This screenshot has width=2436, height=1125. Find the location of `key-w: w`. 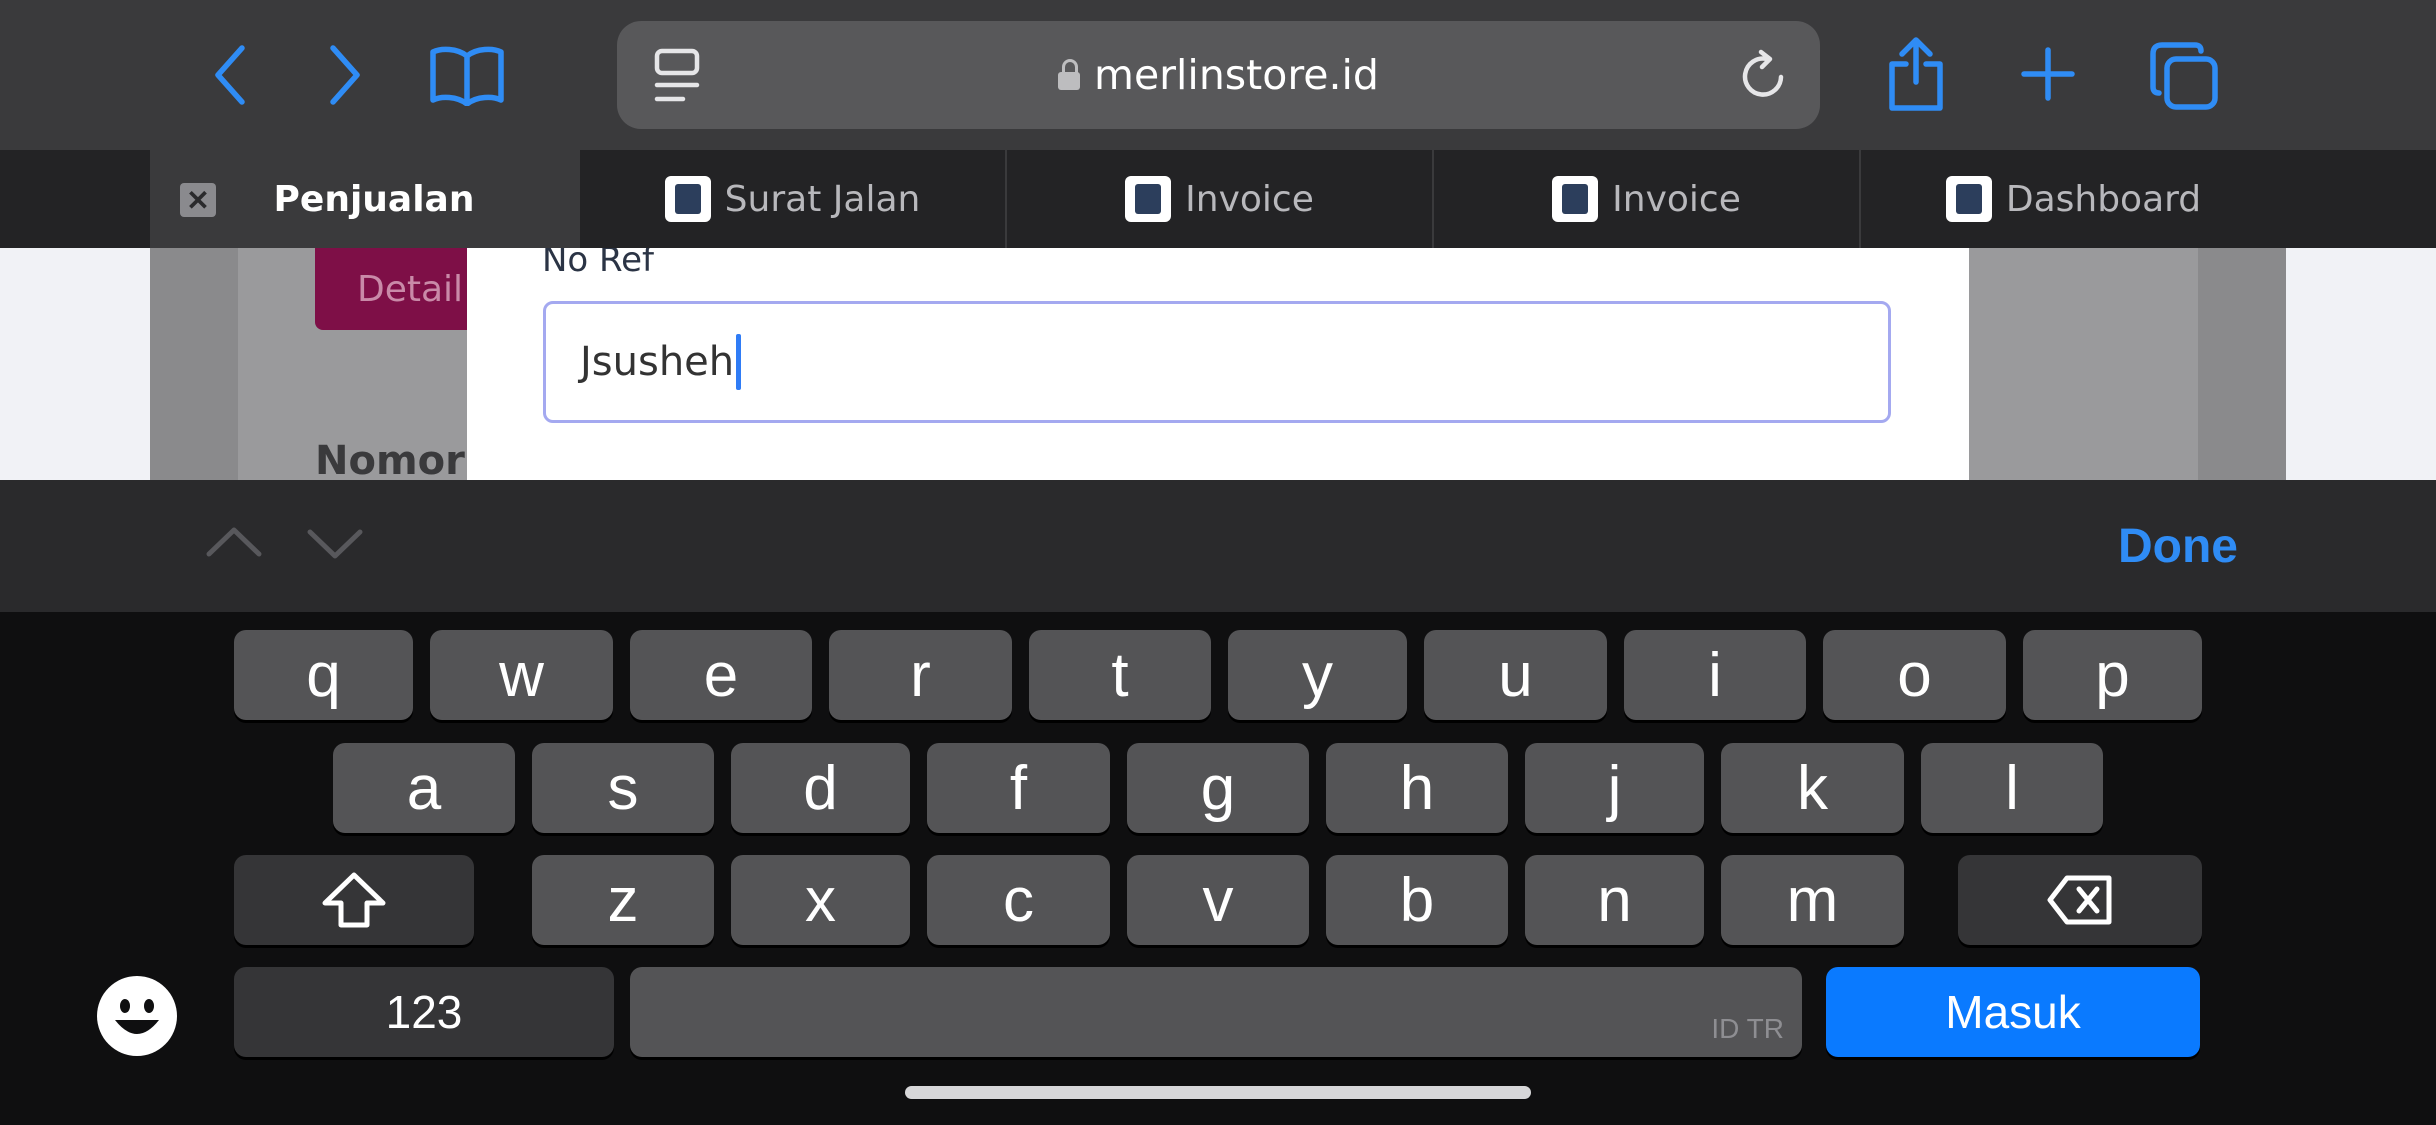

key-w: w is located at coordinates (521, 675).